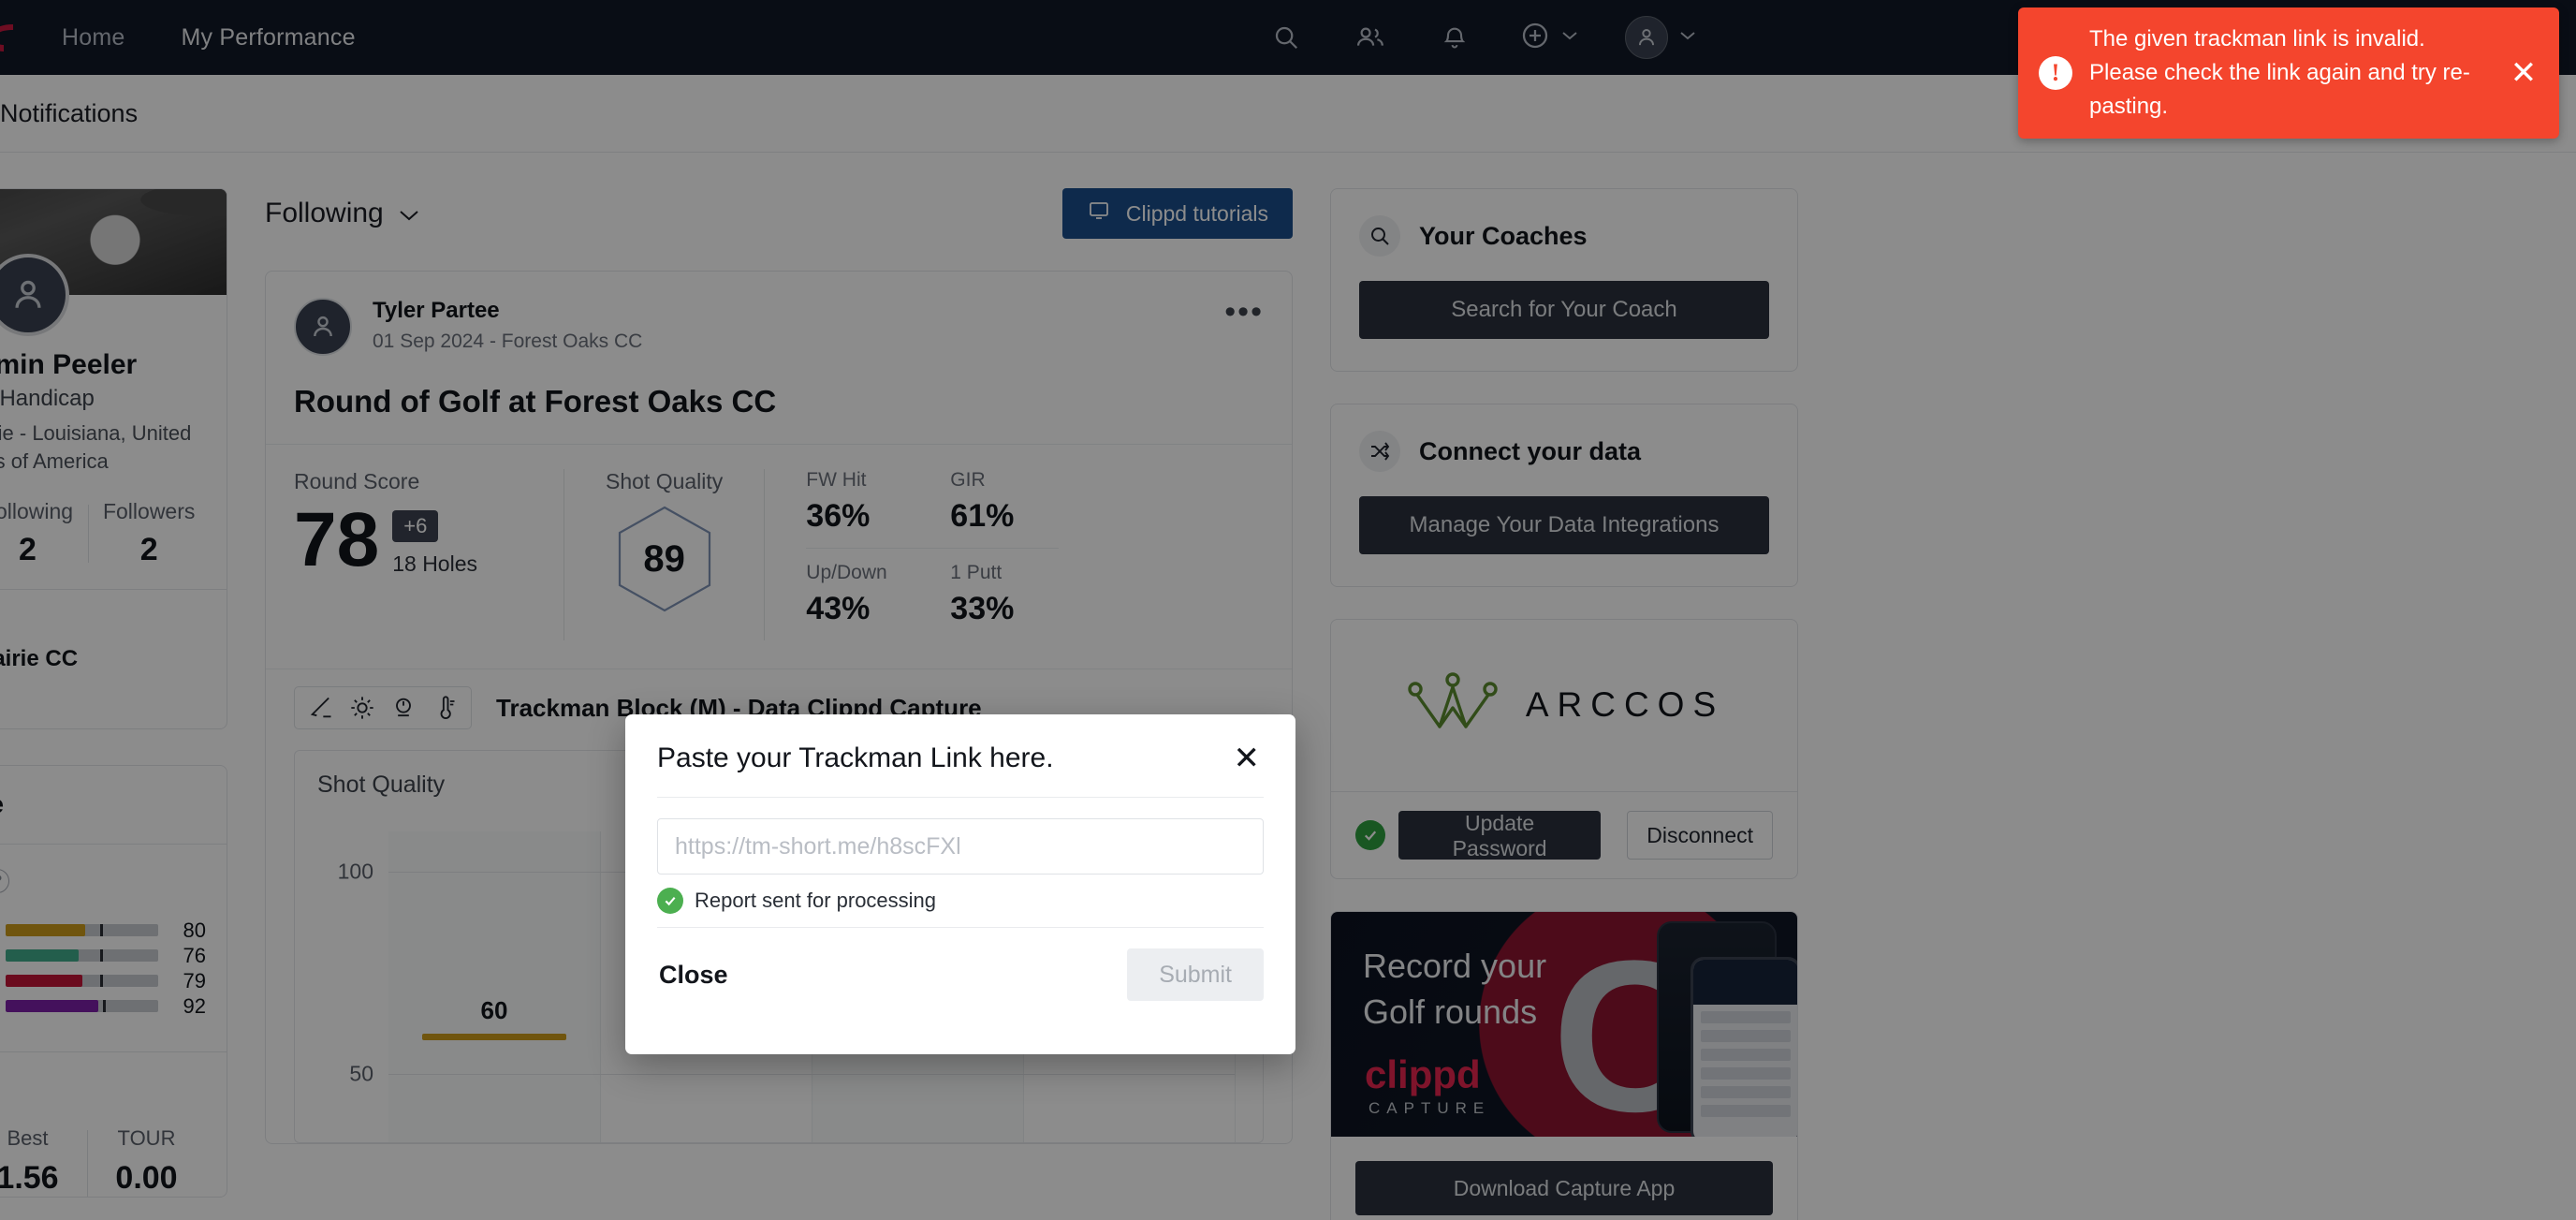  Describe the element at coordinates (961, 797) in the screenshot. I see `modal-divider-top` at that location.